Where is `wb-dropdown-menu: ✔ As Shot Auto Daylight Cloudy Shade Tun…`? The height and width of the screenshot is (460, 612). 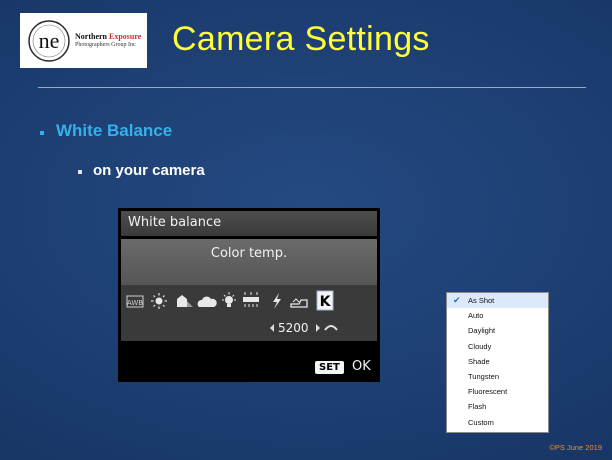
wb-dropdown-menu: ✔ As Shot Auto Daylight Cloudy Shade Tun… is located at coordinates (497, 362).